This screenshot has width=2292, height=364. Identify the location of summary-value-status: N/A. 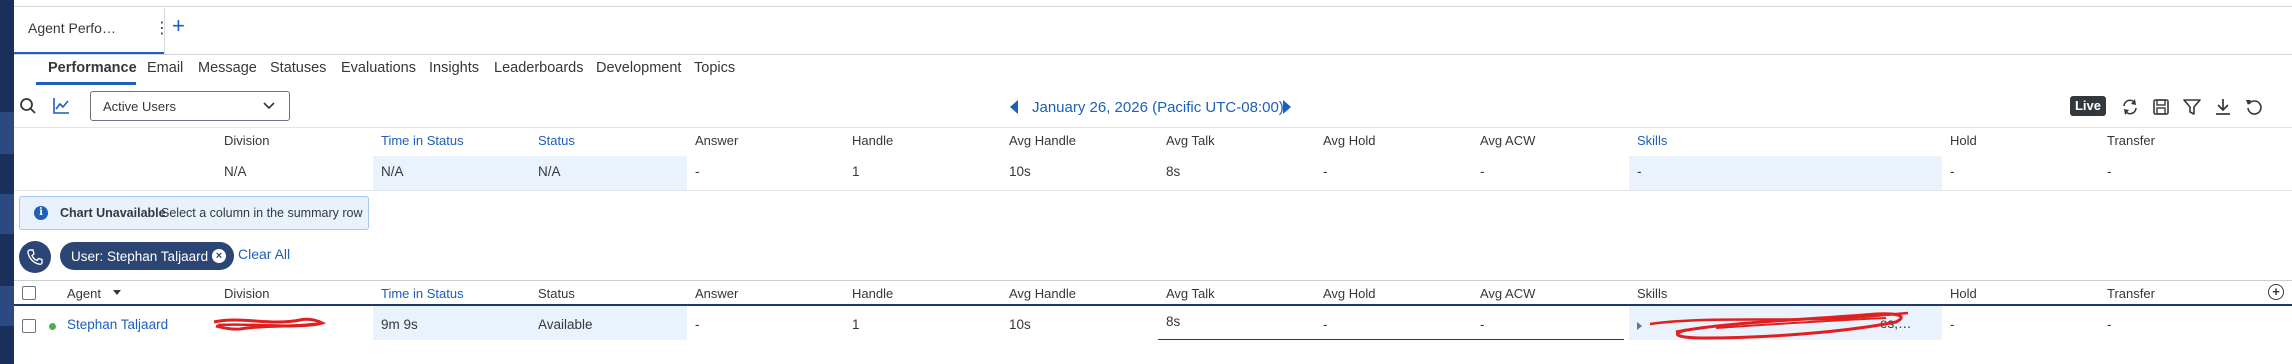
(549, 171).